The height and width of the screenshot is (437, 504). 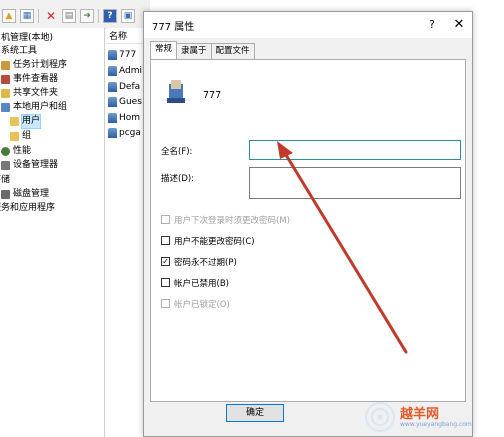 What do you see at coordinates (29, 79) in the screenshot?
I see `tree-item-event-viewer: 事件查看器` at bounding box center [29, 79].